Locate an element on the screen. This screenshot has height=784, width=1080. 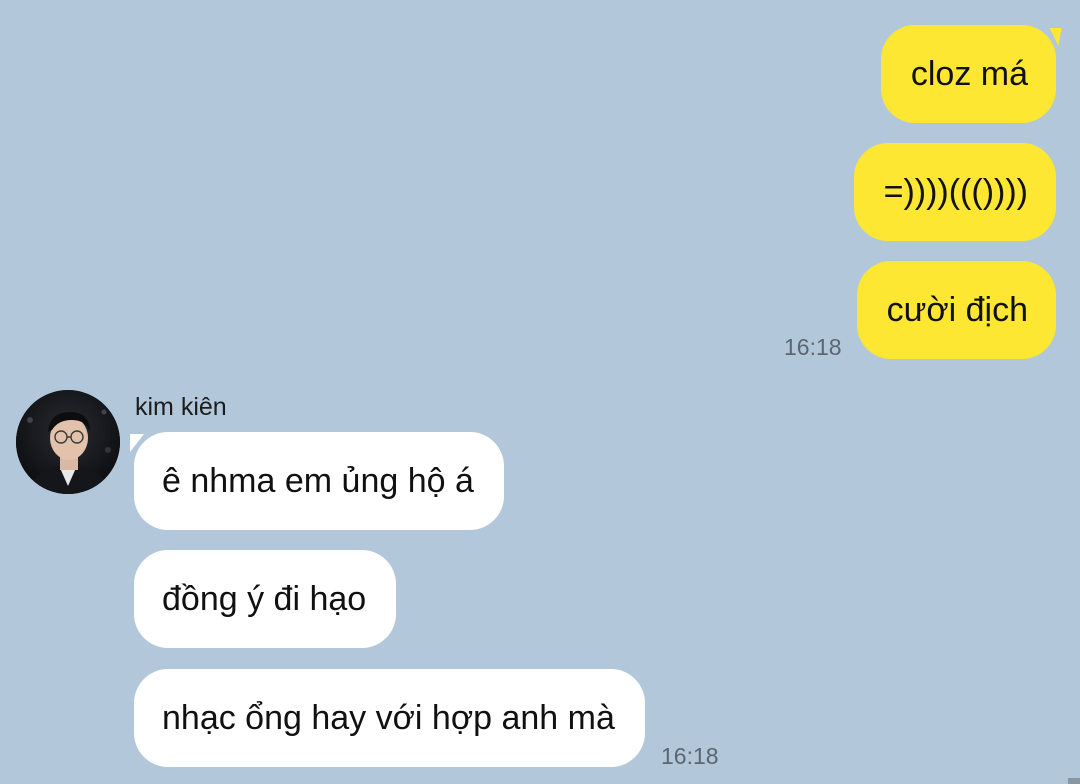
sender-name: kim kiên is located at coordinates (181, 407).